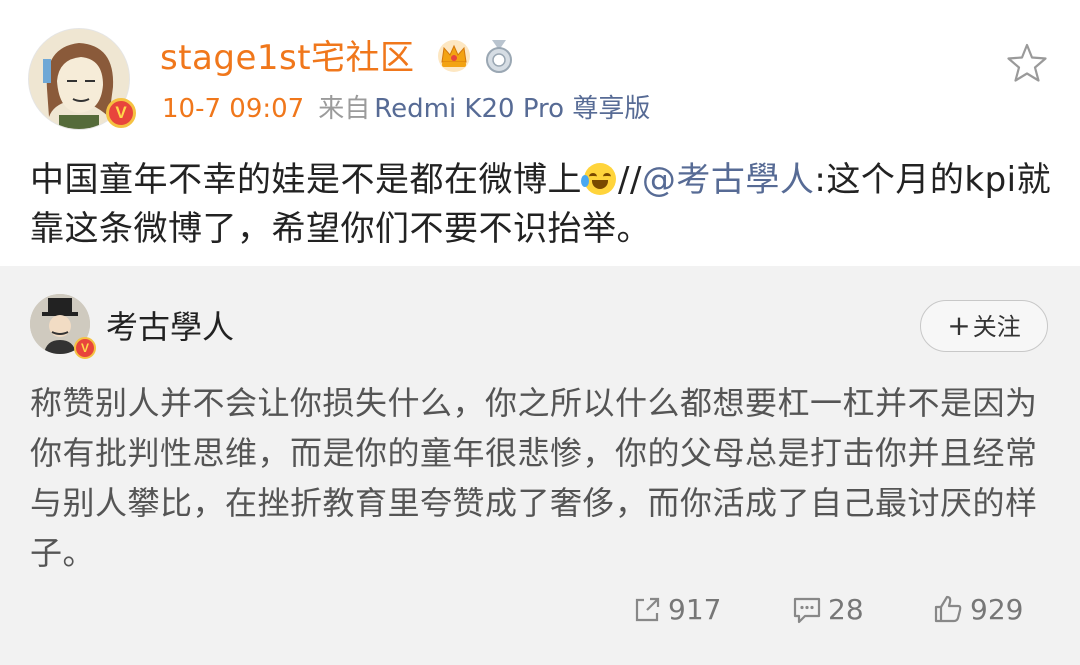 This screenshot has height=665, width=1080. I want to click on plus-icon: +, so click(959, 325).